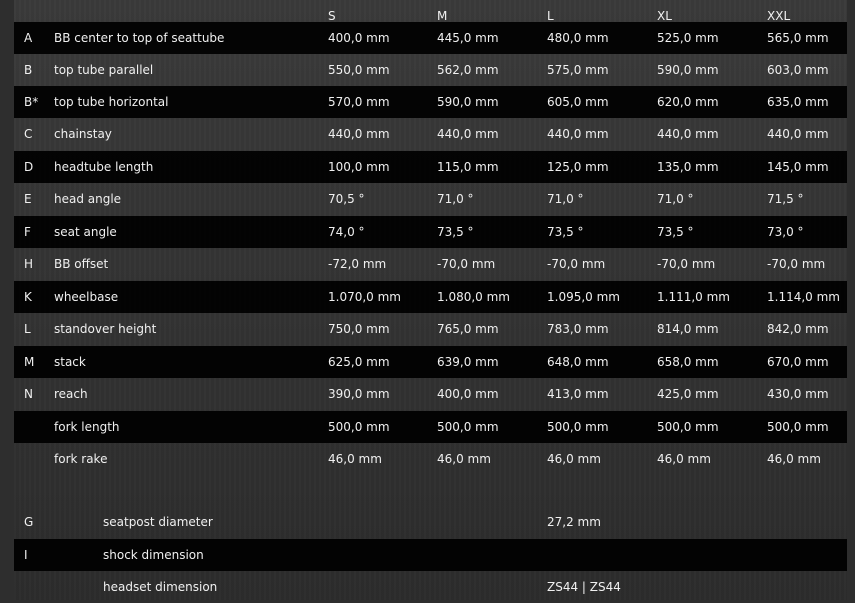 The image size is (855, 603). Describe the element at coordinates (468, 70) in the screenshot. I see `value-m: 562,0 mm` at that location.